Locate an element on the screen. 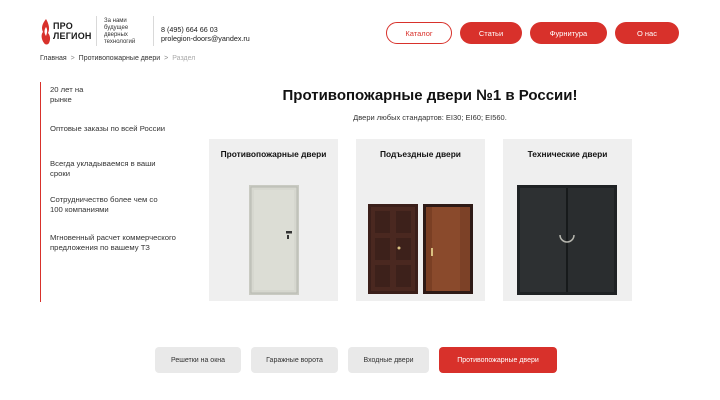 The height and width of the screenshot is (400, 720). category-card-technical: Технические двери is located at coordinates (567, 220).